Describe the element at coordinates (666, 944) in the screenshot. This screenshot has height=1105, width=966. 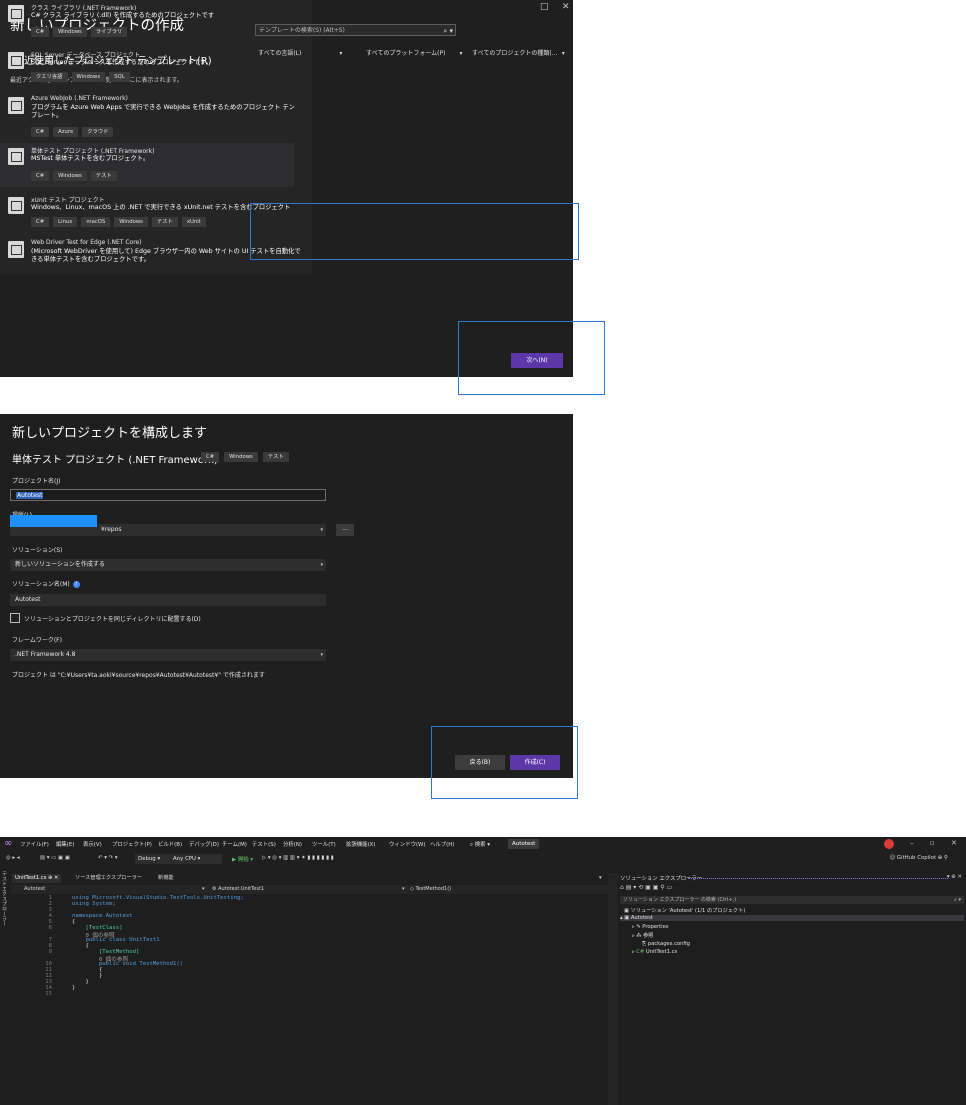
I see `tree-packages-config: ⎘ packages.config` at that location.